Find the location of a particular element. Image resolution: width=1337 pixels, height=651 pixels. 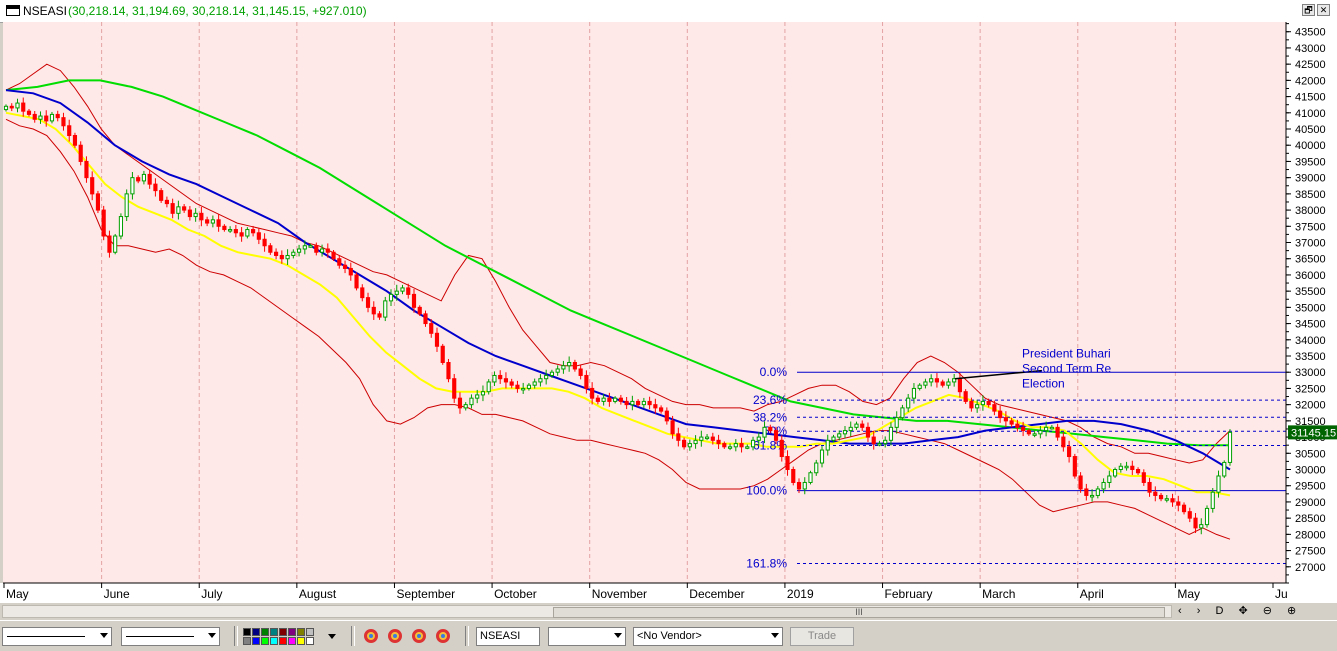

y-tick-label: 32500 is located at coordinates (1310, 389).